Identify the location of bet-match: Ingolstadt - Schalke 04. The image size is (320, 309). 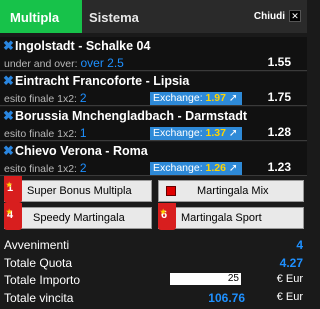
(83, 46).